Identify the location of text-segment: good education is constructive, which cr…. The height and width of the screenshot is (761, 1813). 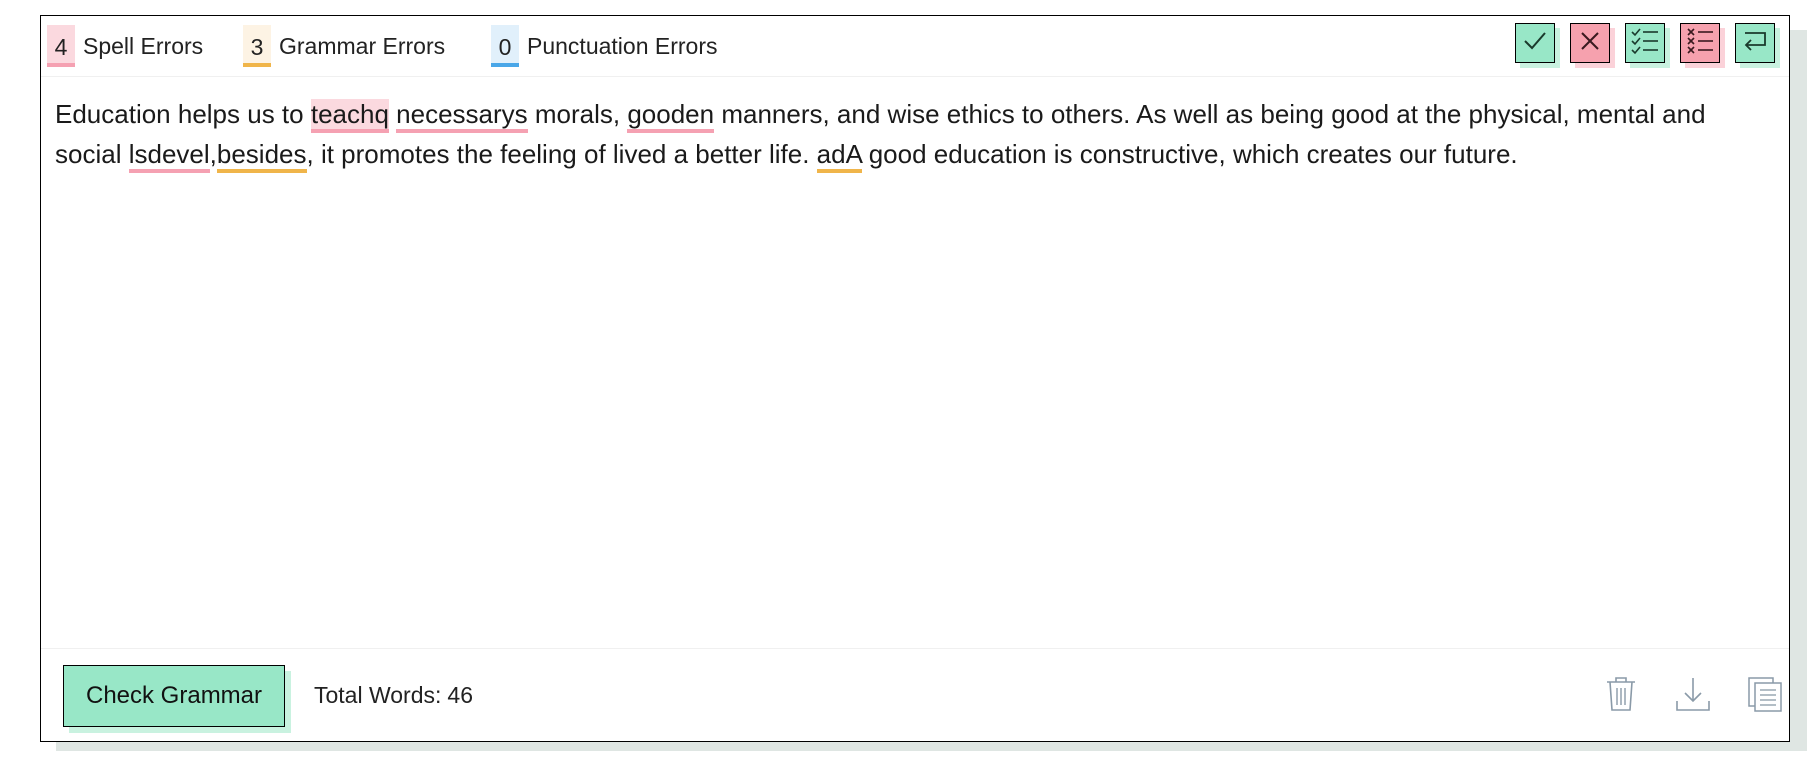
(1189, 154).